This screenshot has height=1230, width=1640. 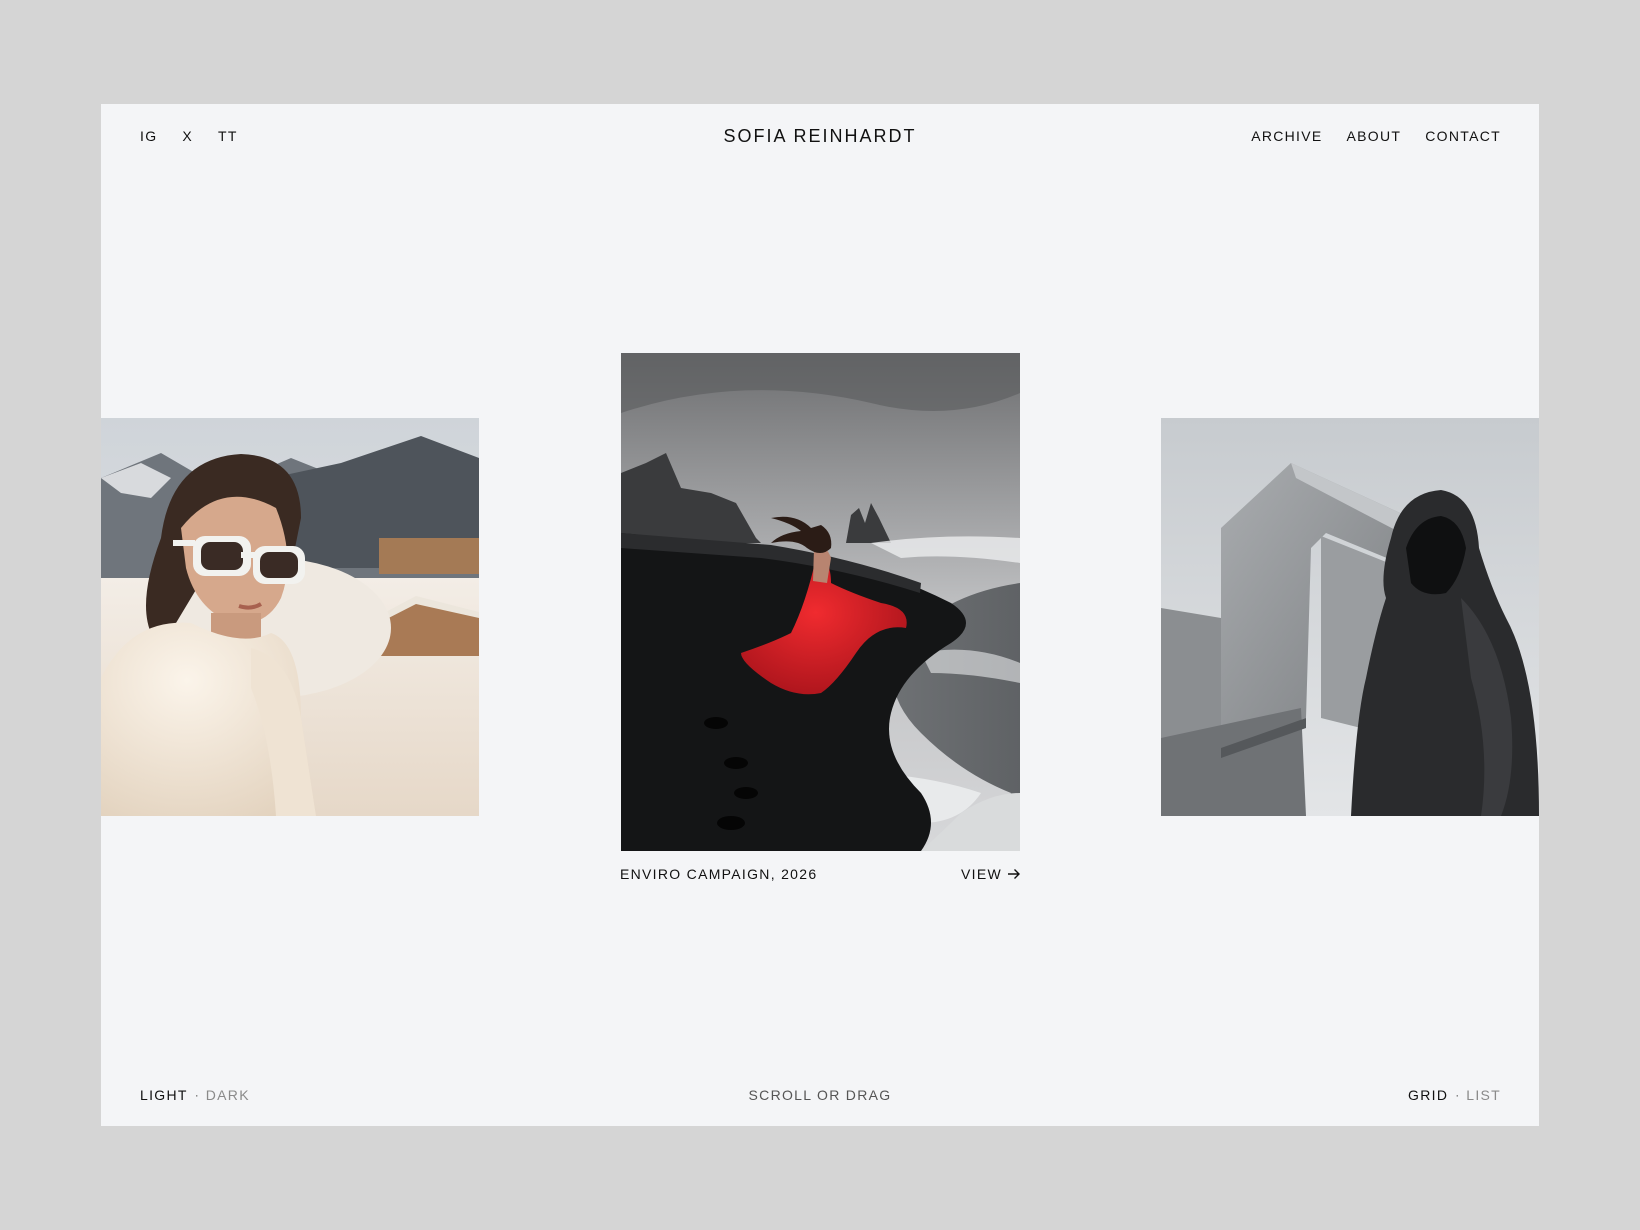 What do you see at coordinates (1014, 874) in the screenshot?
I see `arrow-right-icon` at bounding box center [1014, 874].